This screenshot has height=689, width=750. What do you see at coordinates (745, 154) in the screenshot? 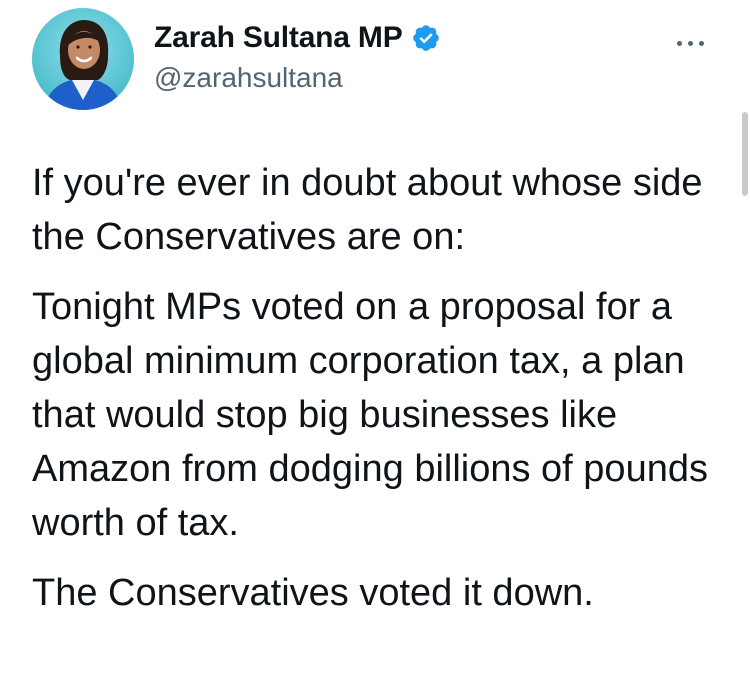
I see `scrollbar` at bounding box center [745, 154].